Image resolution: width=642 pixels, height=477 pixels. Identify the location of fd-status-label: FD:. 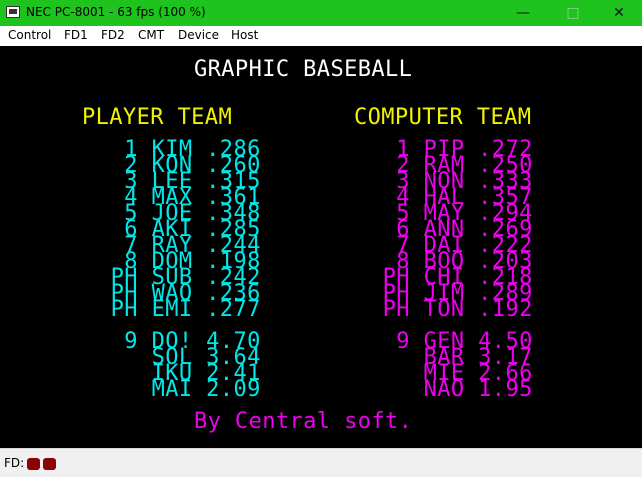
(14, 463).